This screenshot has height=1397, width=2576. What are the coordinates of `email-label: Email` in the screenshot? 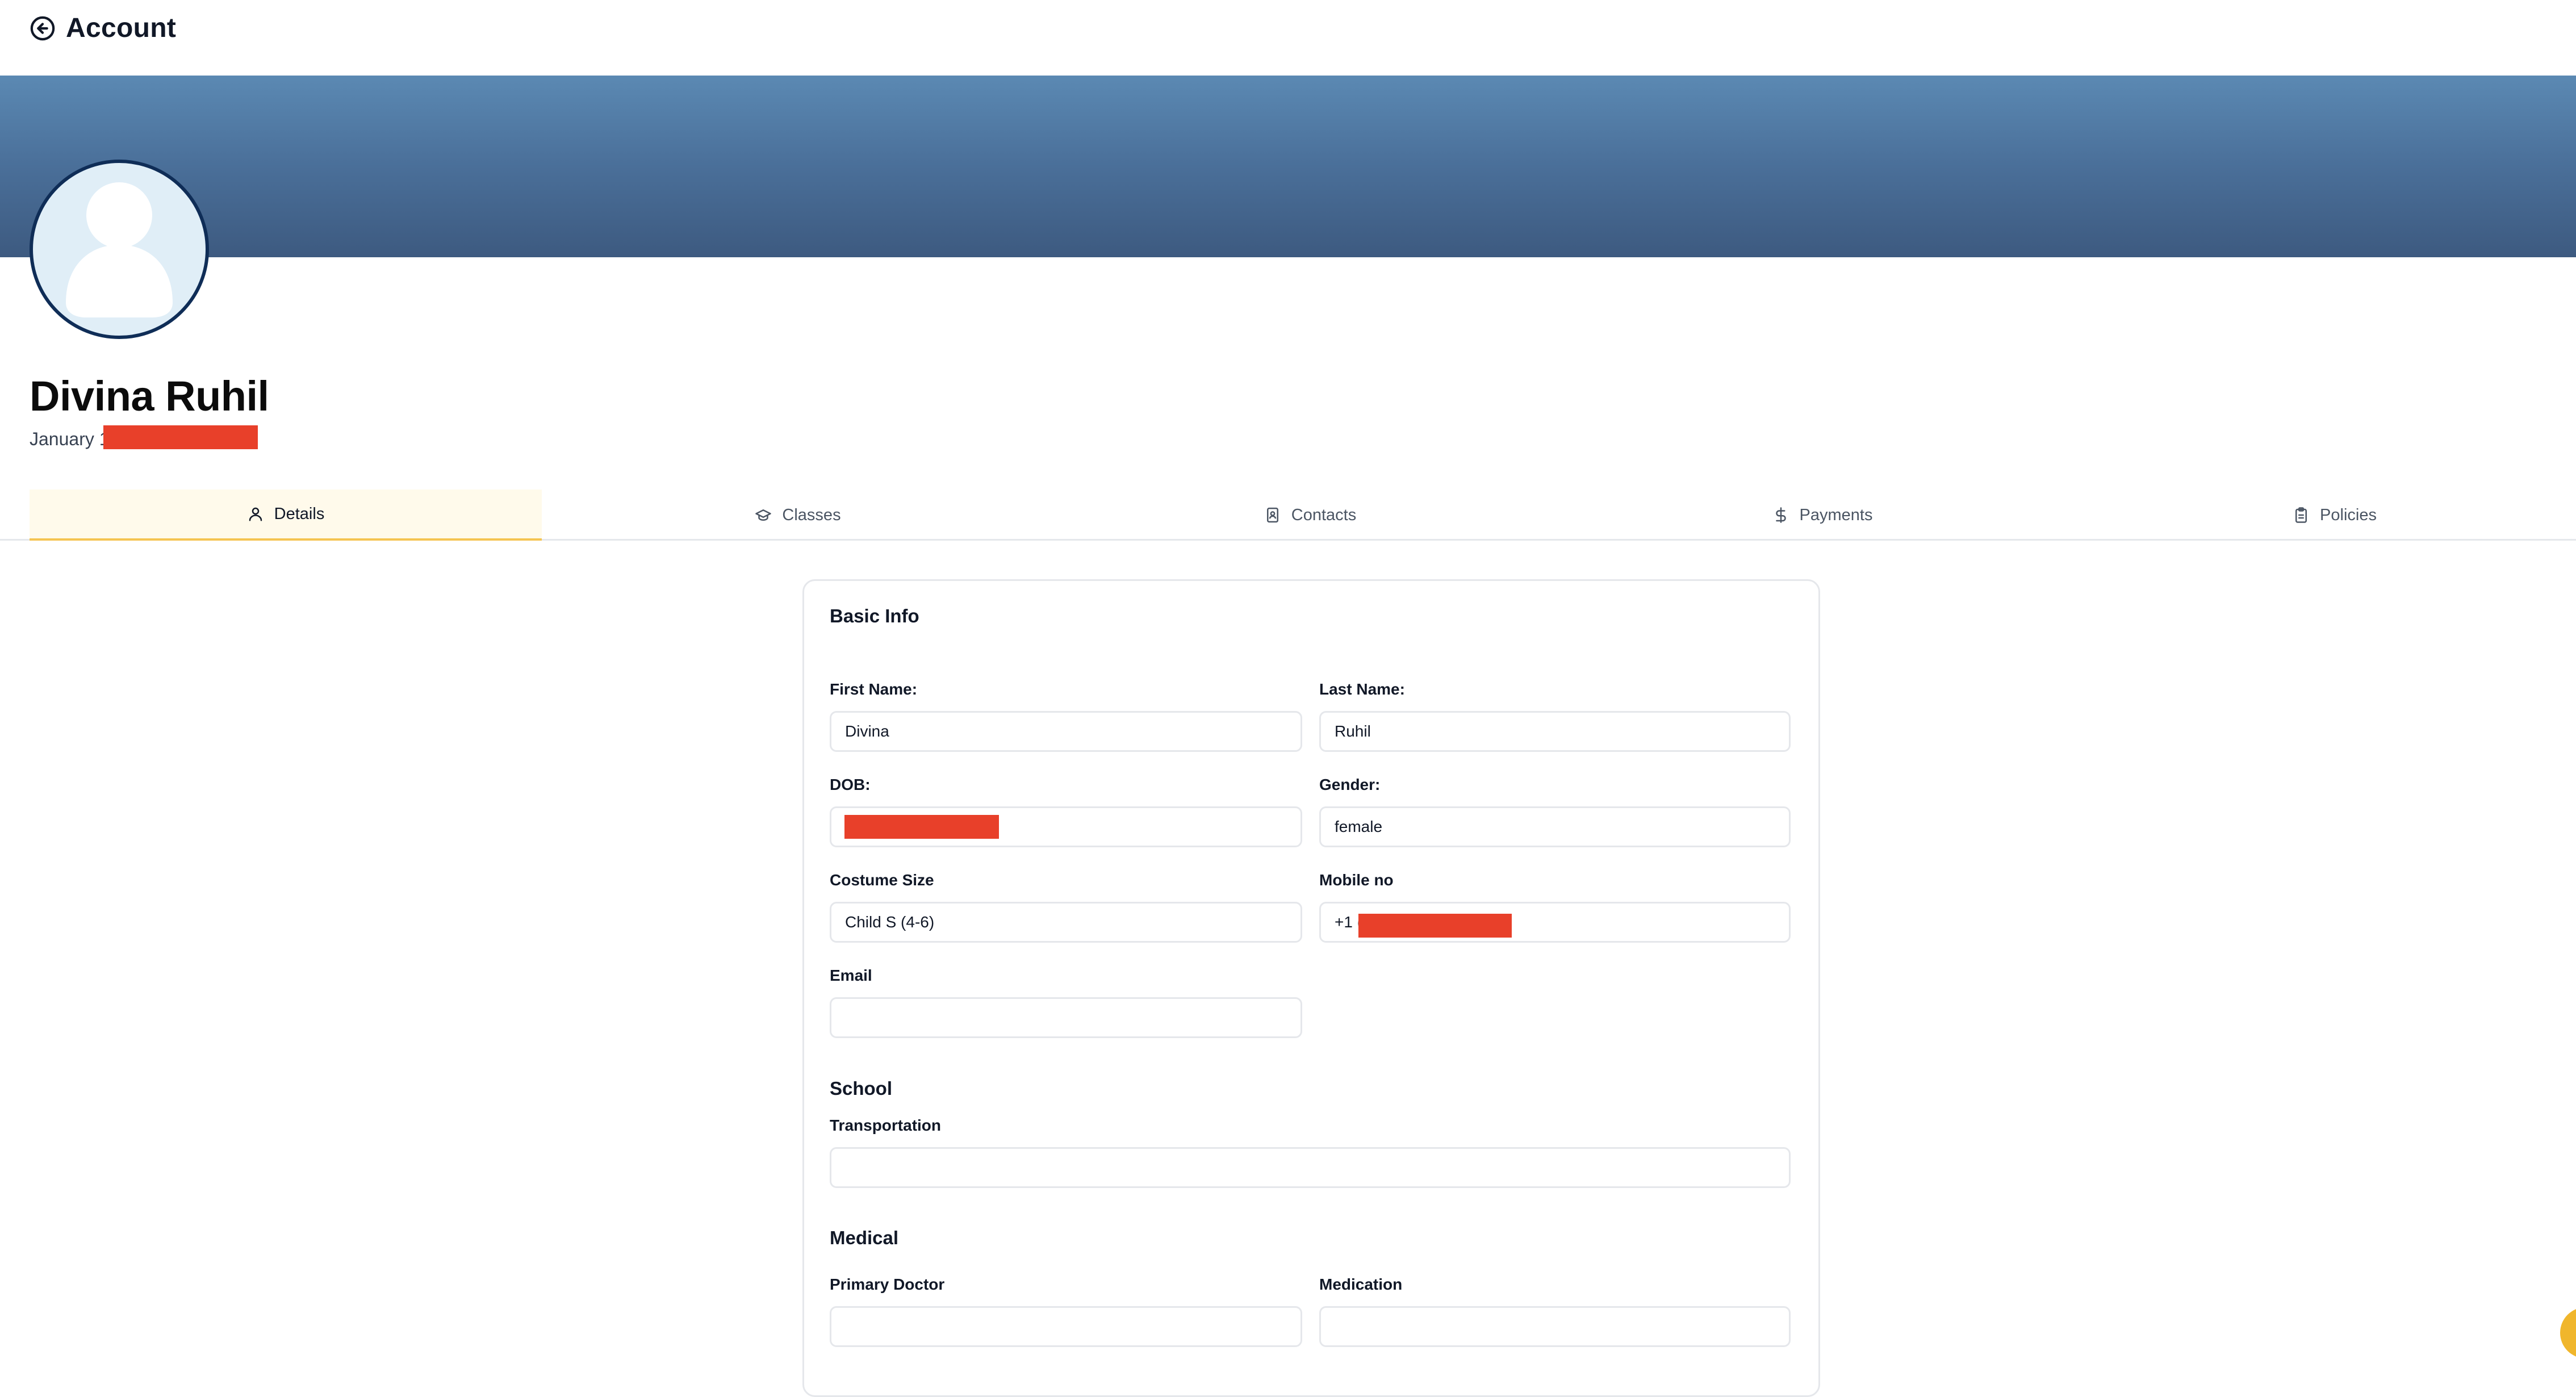 It's located at (851, 975).